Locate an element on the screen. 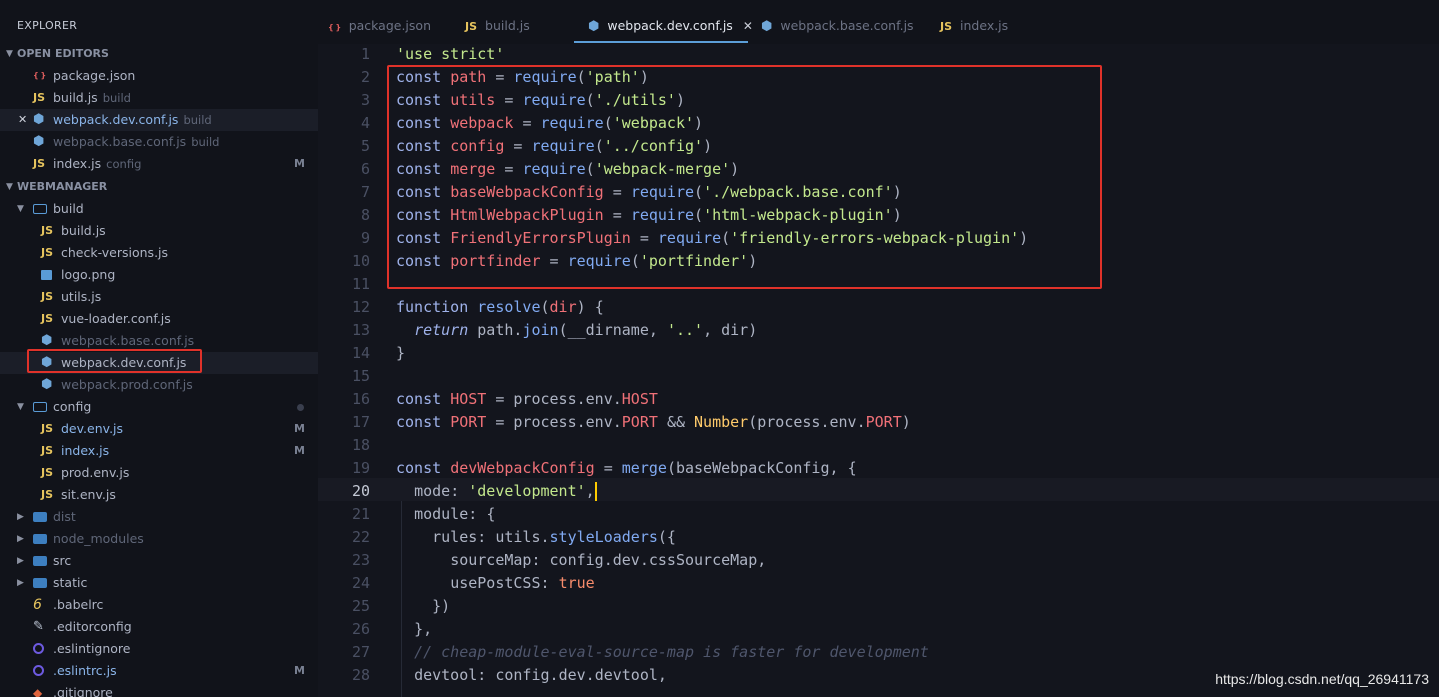 The height and width of the screenshot is (697, 1439). build-file-item: JS check-versions.js is located at coordinates (159, 253).